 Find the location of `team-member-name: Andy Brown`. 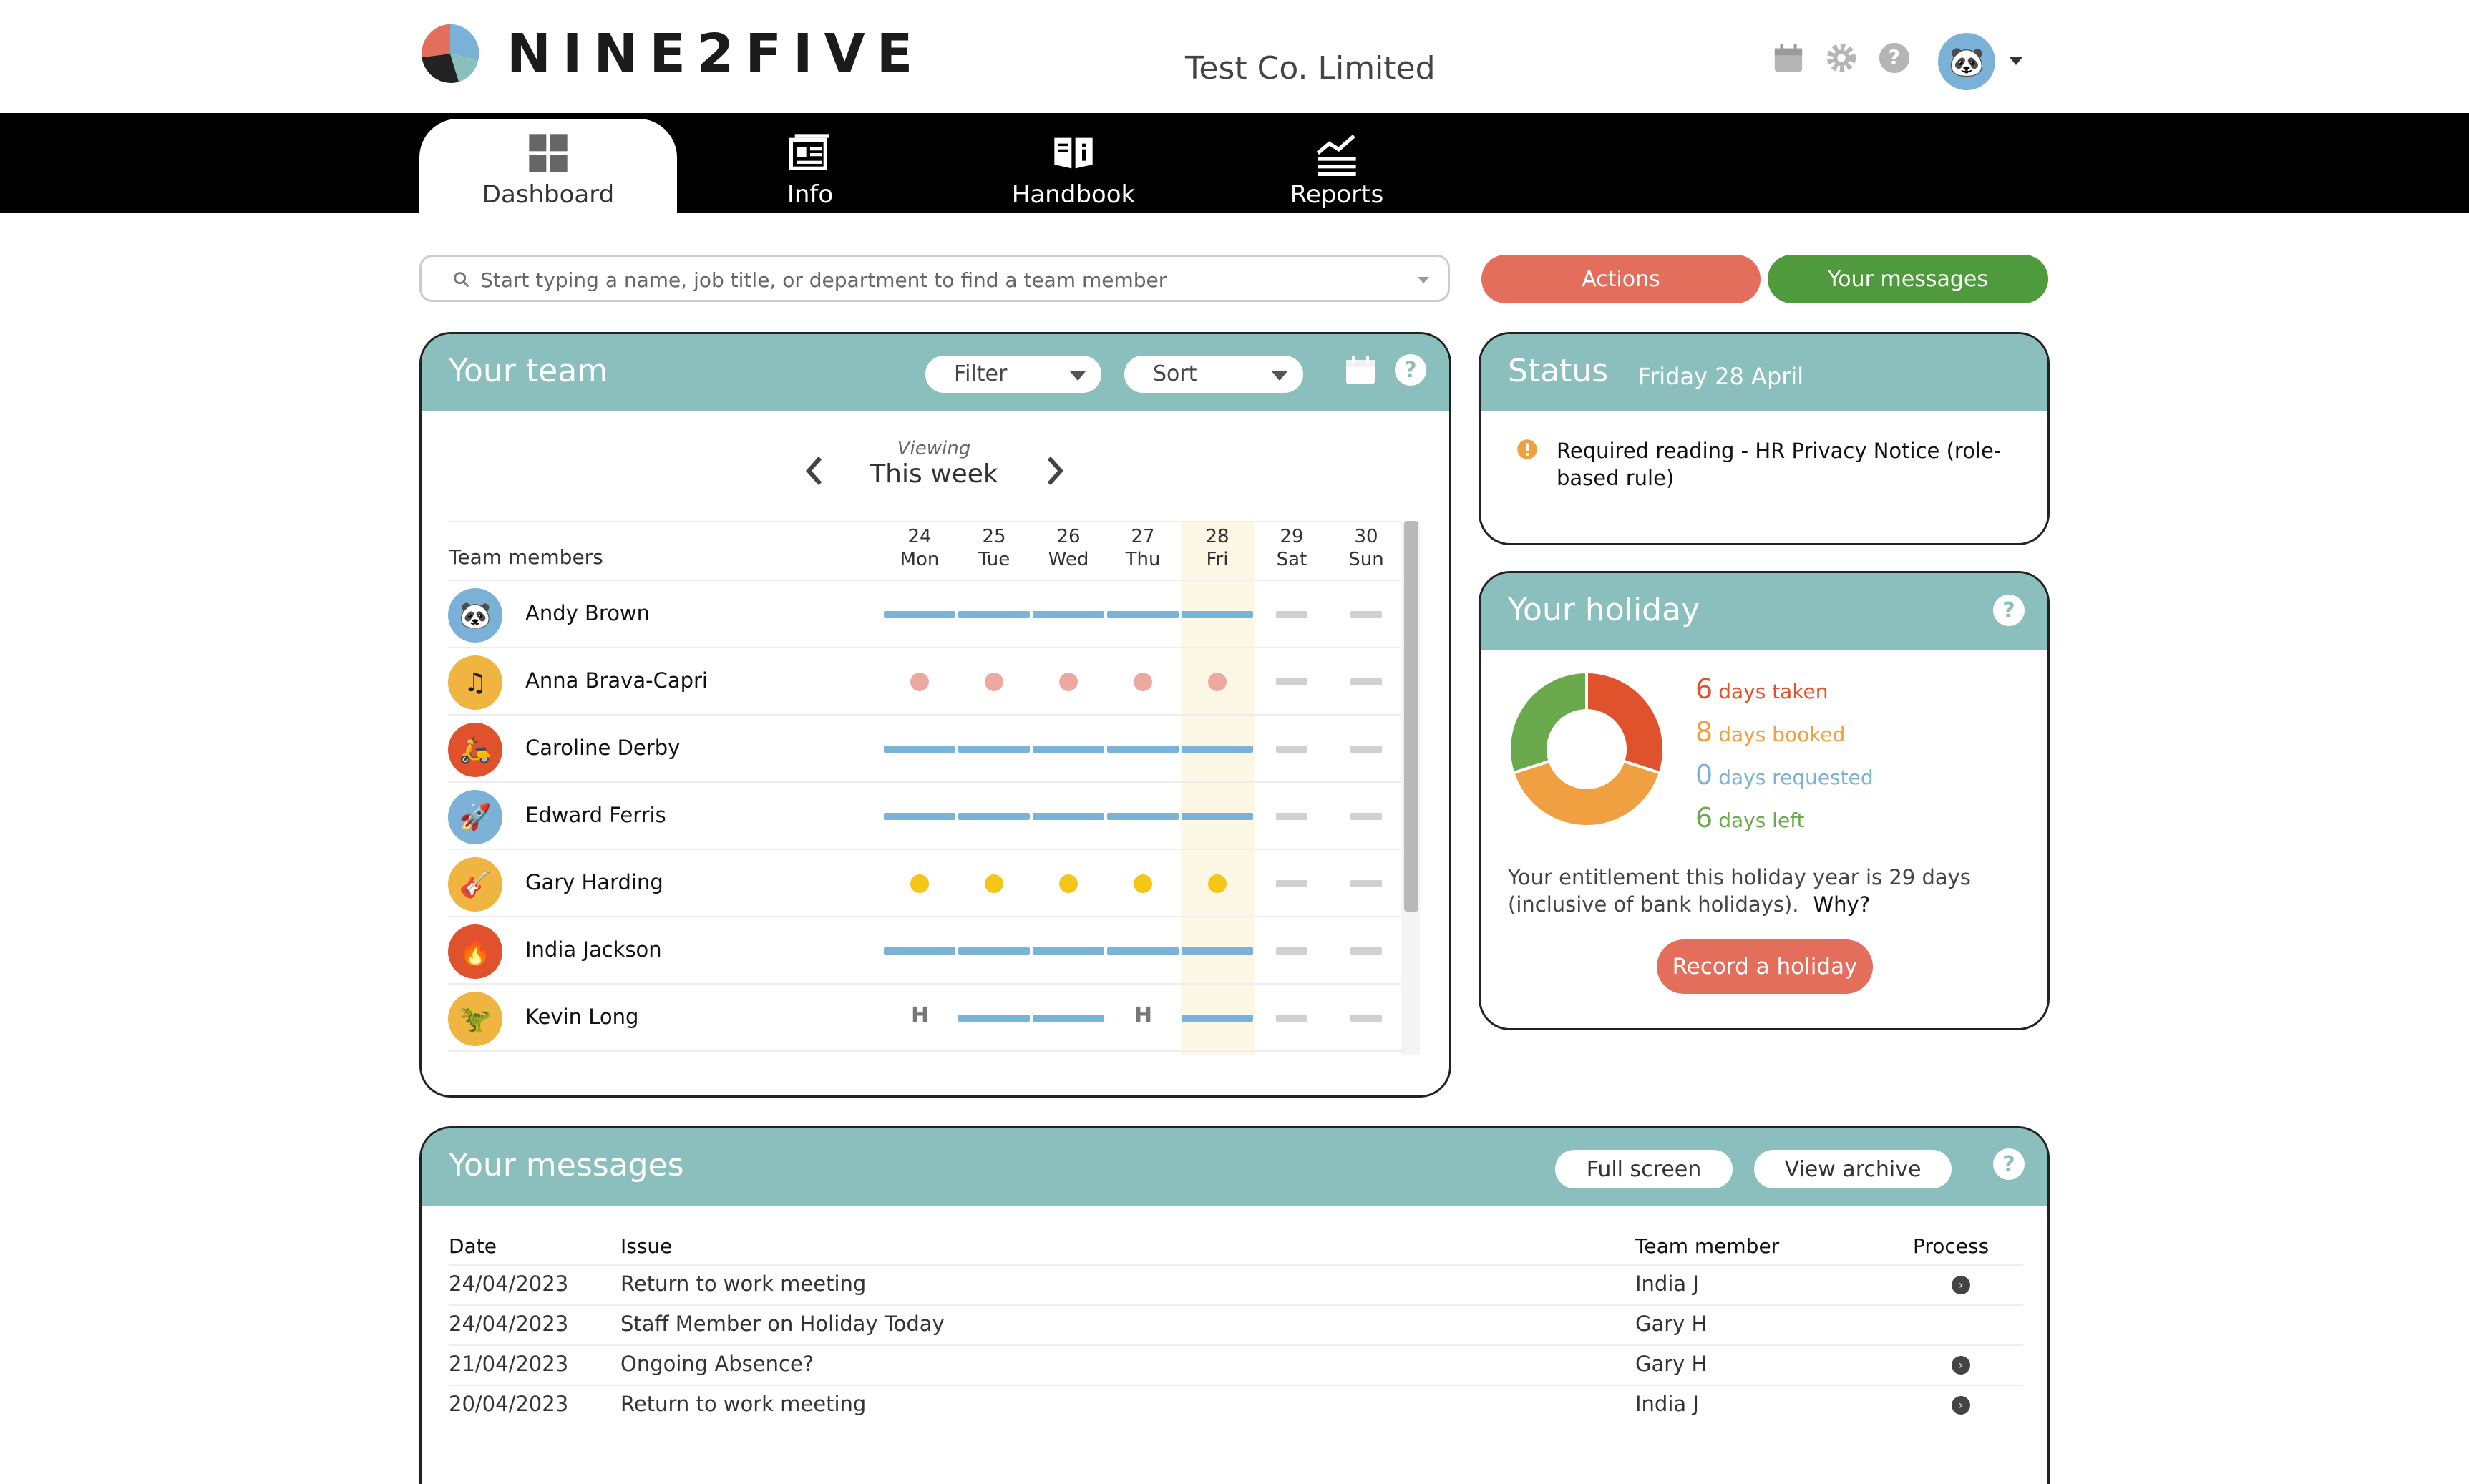

team-member-name: Andy Brown is located at coordinates (587, 613).